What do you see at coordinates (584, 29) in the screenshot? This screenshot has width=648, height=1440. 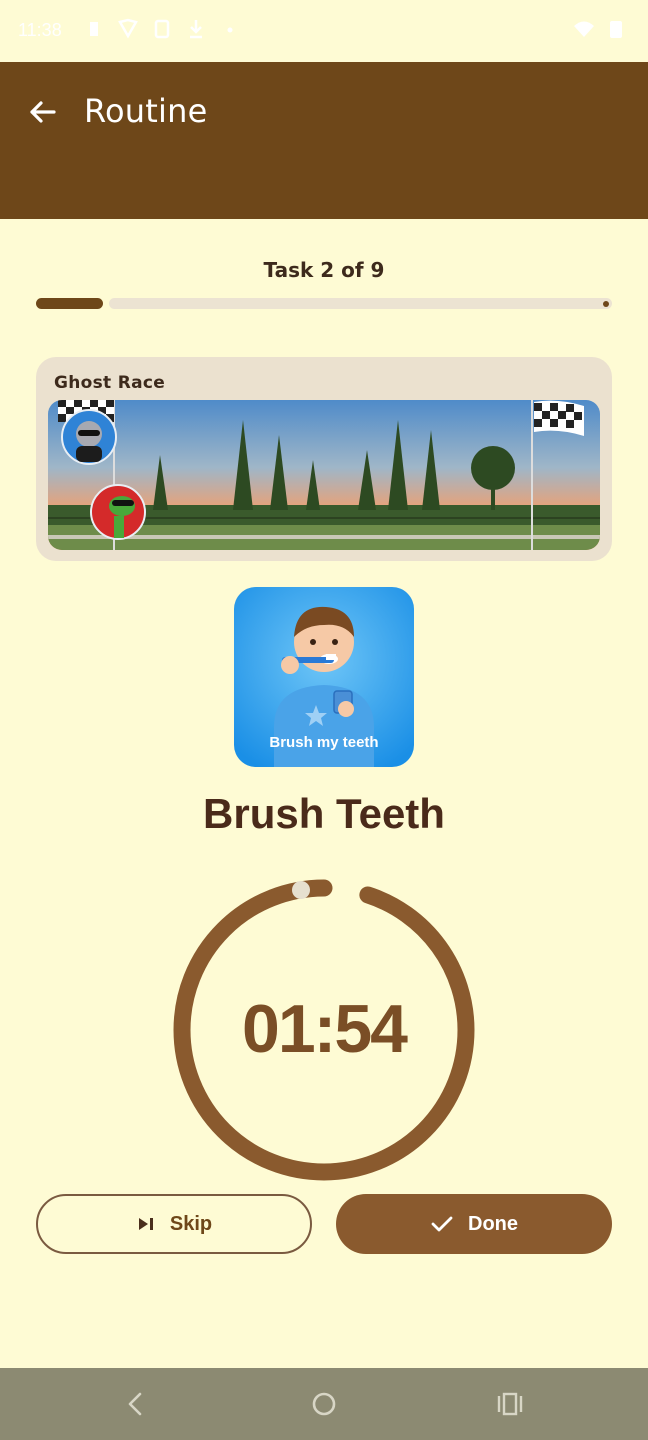 I see `wifi-icon` at bounding box center [584, 29].